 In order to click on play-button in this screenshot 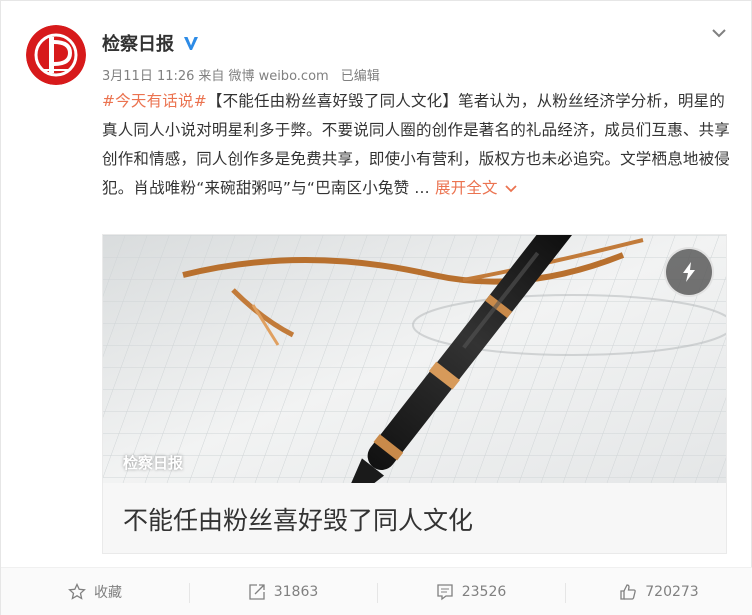, I will do `click(689, 272)`.